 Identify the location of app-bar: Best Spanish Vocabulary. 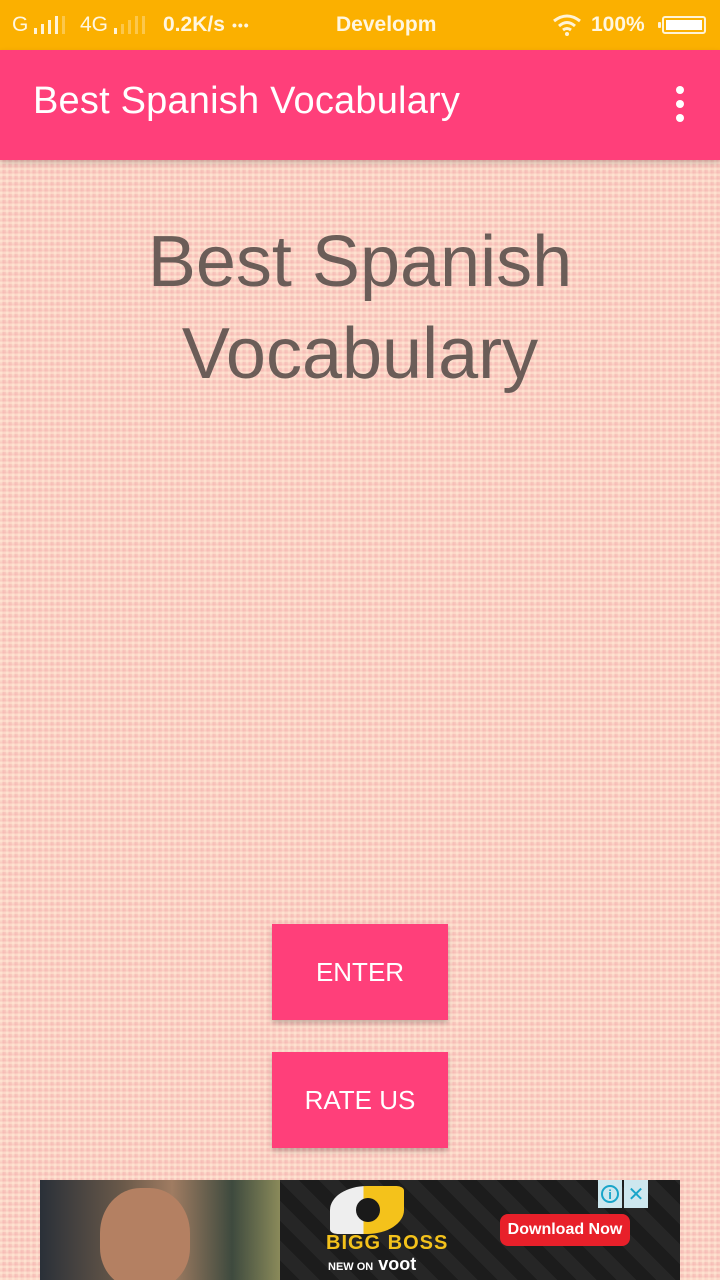
(360, 105).